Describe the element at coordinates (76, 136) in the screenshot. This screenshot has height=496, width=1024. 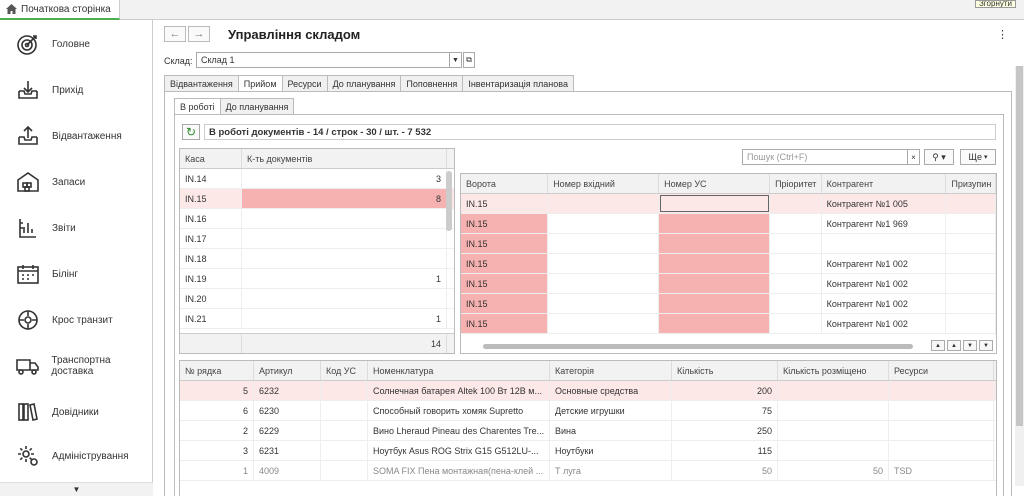
I see `sidebar-item-shipment: Відвантаження` at that location.